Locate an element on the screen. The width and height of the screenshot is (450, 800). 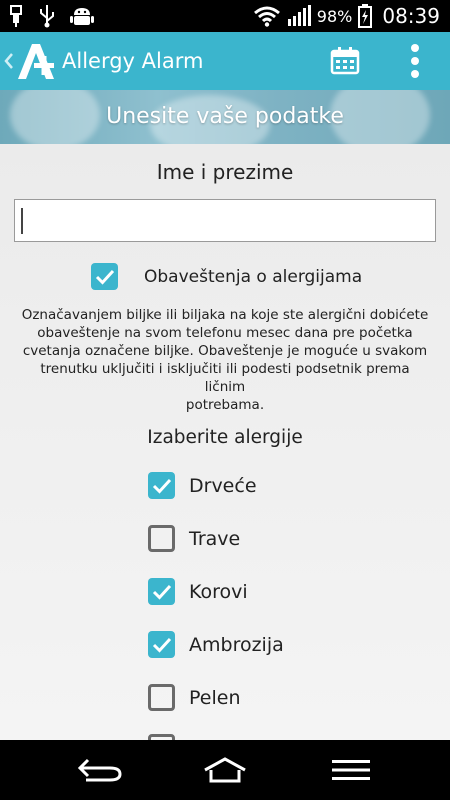
allergy-item-korovi: Korovi is located at coordinates (198, 591).